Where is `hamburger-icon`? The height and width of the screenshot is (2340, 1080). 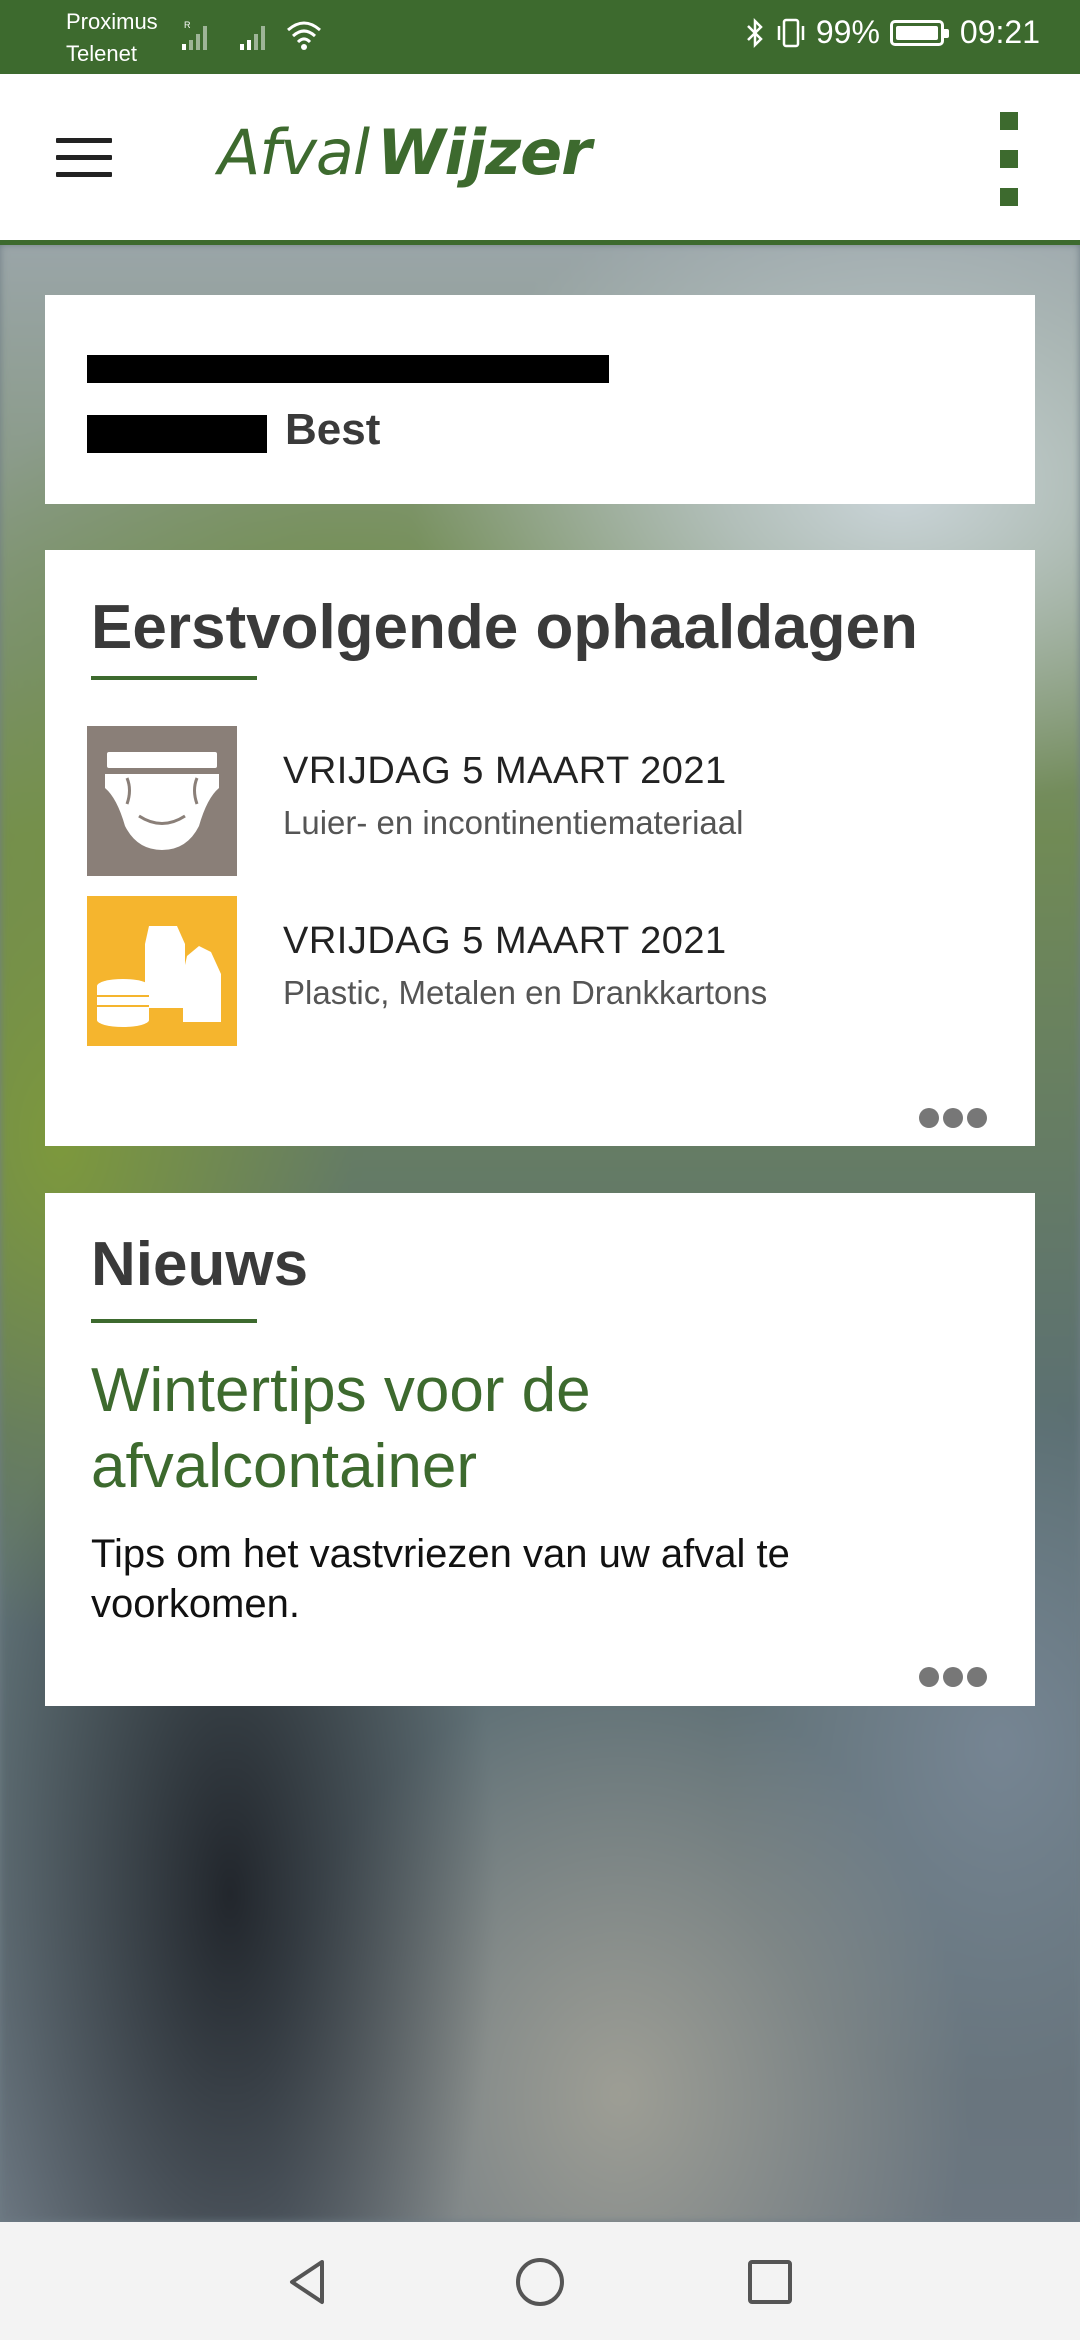
hamburger-icon is located at coordinates (84, 157).